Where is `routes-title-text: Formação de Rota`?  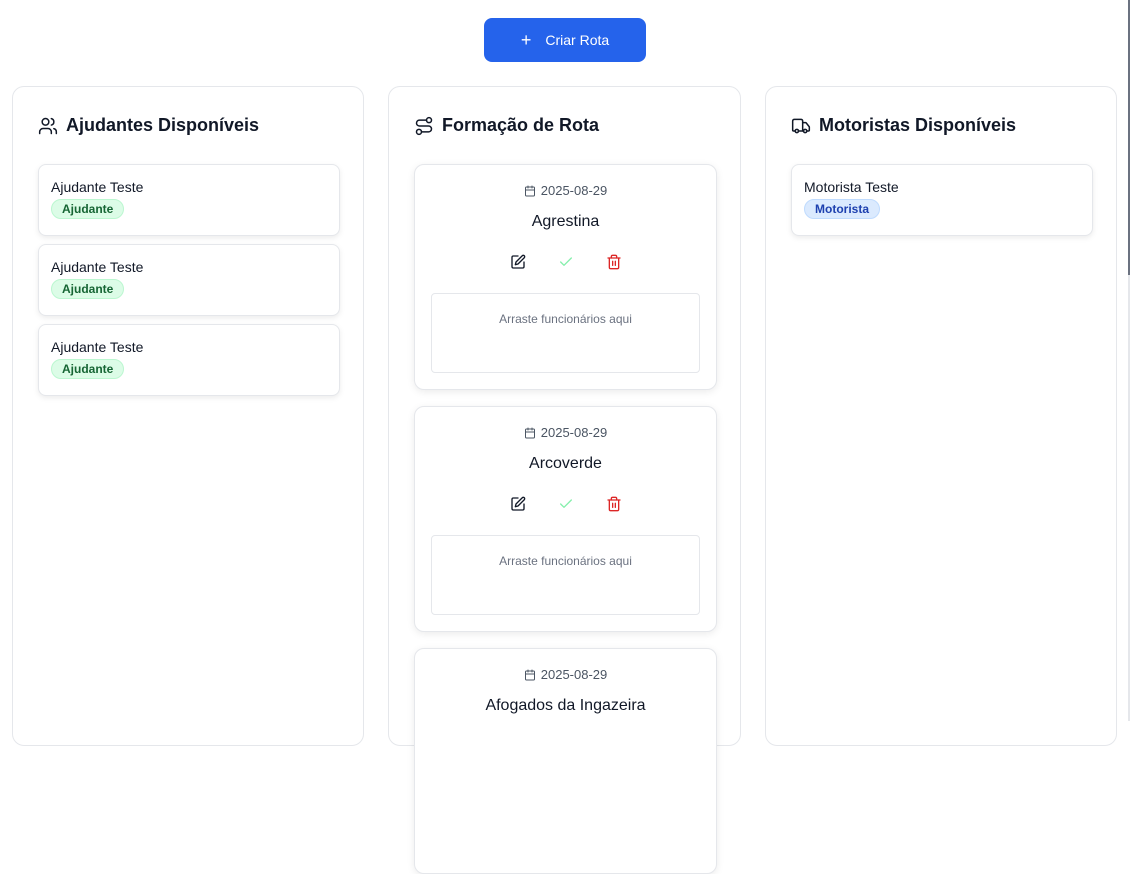
routes-title-text: Formação de Rota is located at coordinates (521, 125).